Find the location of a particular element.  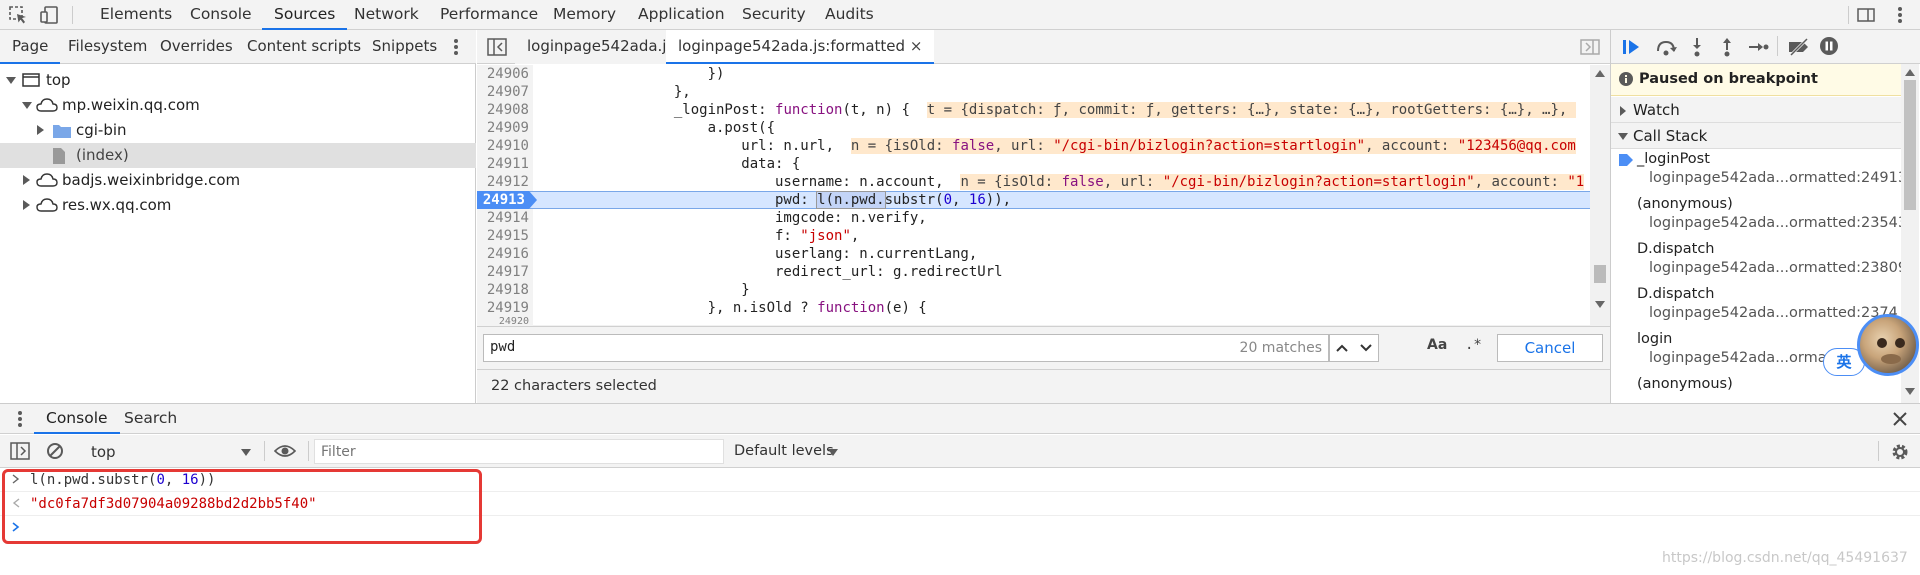

code-token: f: is located at coordinates (670, 236).